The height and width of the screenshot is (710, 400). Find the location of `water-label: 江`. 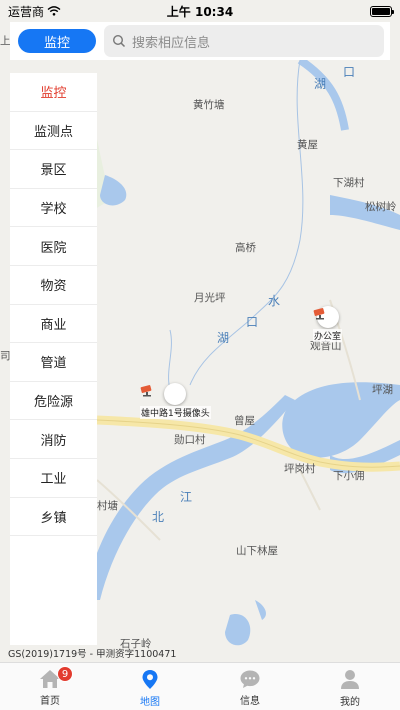

water-label: 江 is located at coordinates (186, 497).